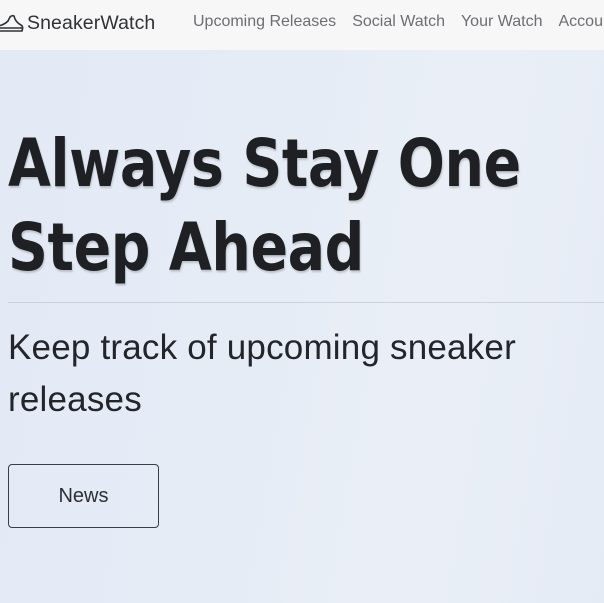 The height and width of the screenshot is (603, 604). I want to click on nav-link-account: Account, so click(581, 22).